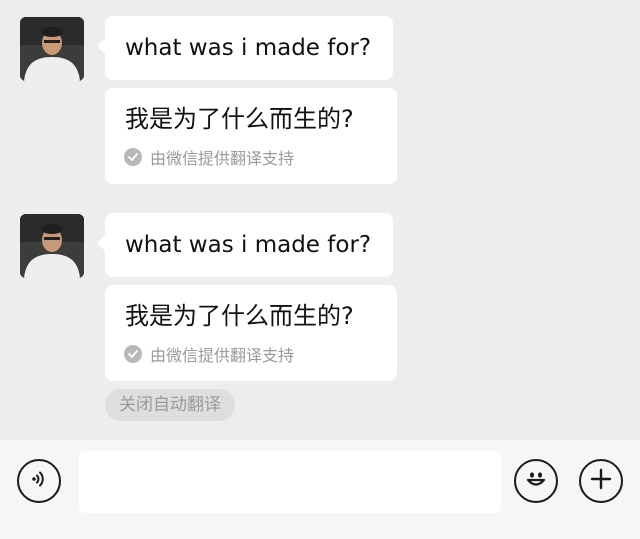 Image resolution: width=640 pixels, height=539 pixels. I want to click on emoji-button, so click(536, 481).